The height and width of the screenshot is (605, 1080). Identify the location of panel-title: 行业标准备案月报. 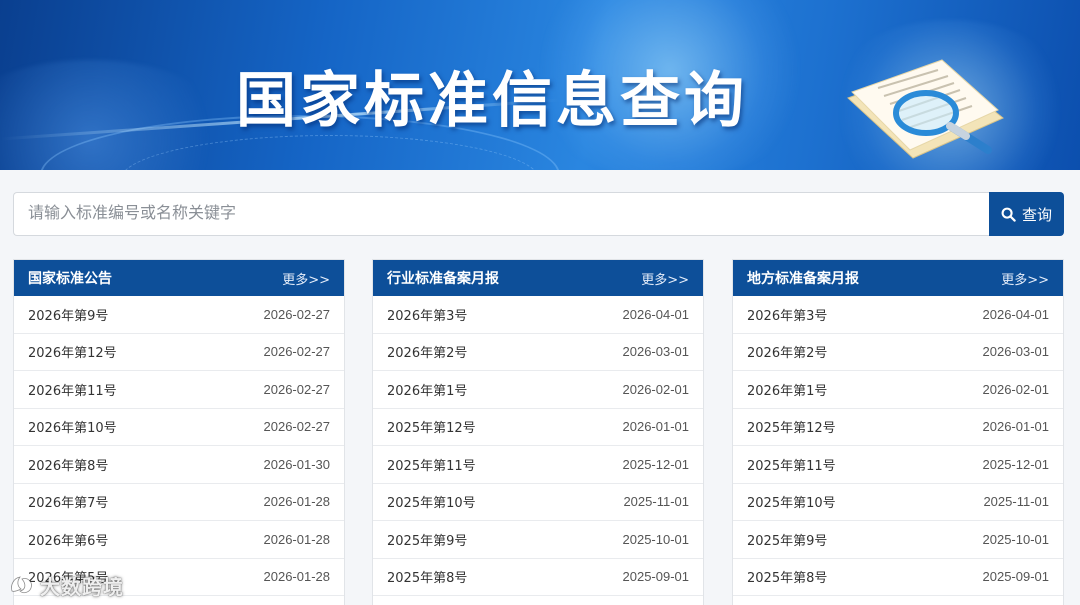
(443, 279).